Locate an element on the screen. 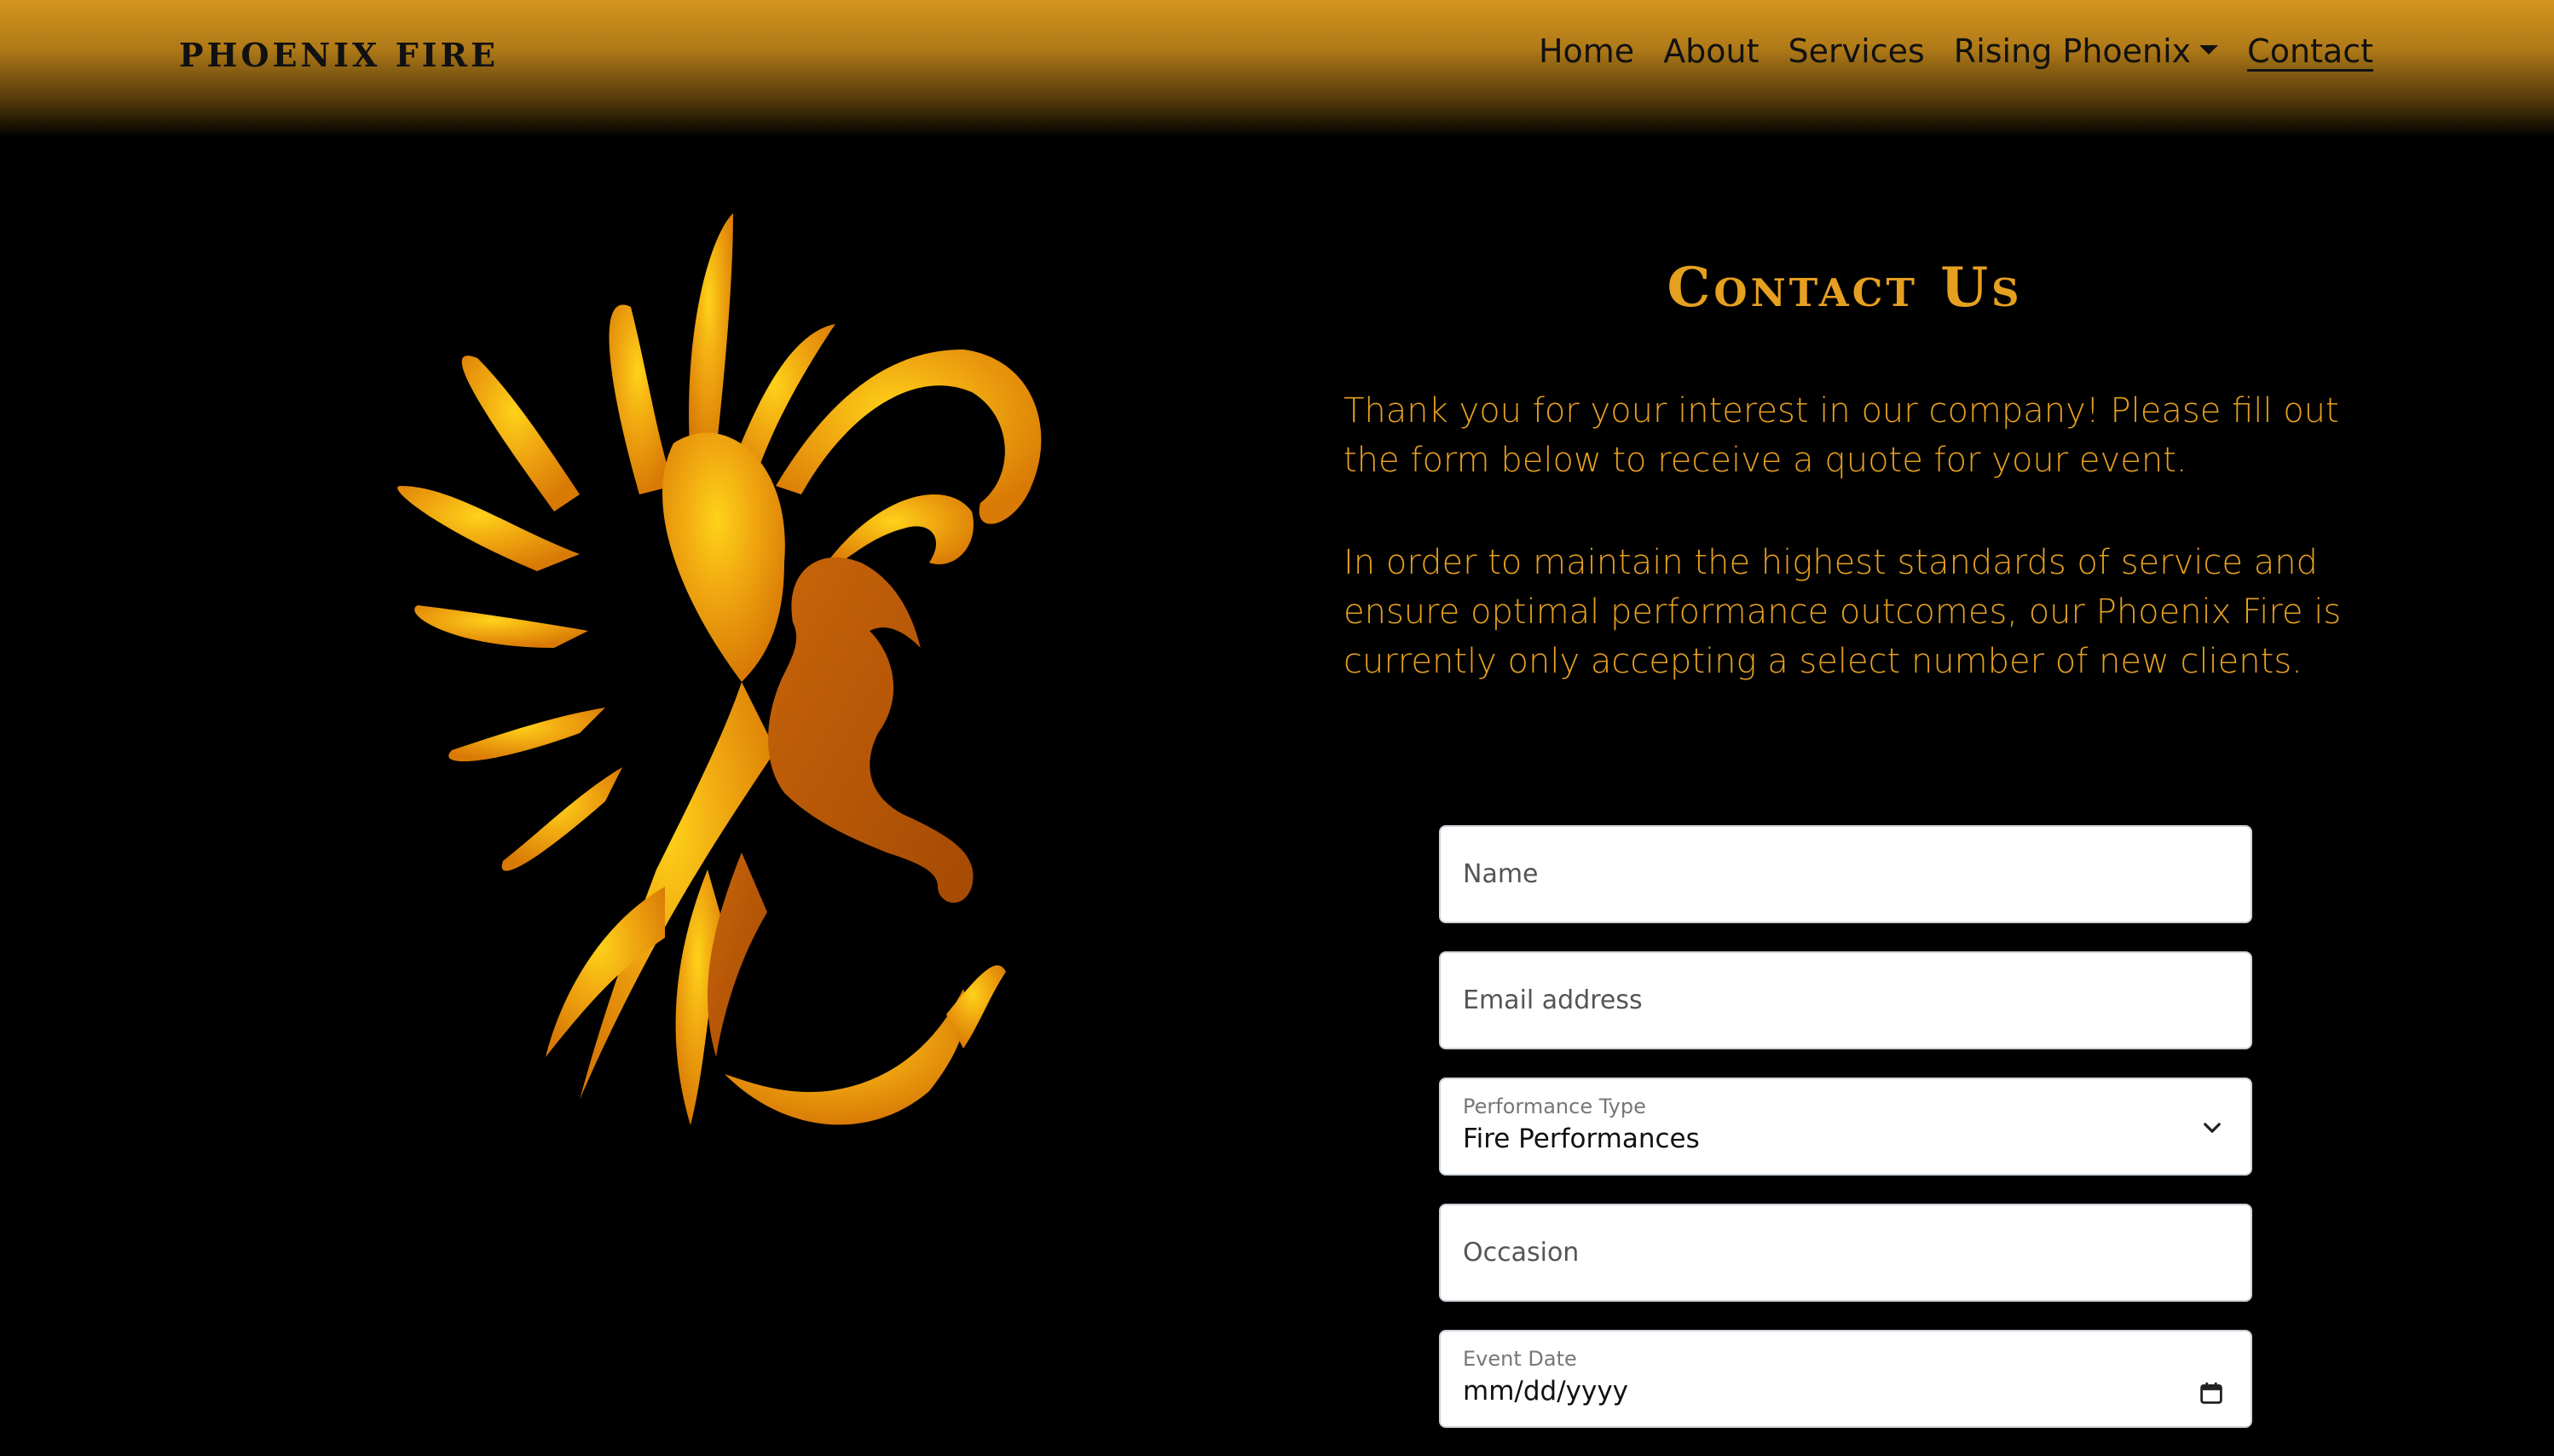 The width and height of the screenshot is (2554, 1456). email-field-wrapper is located at coordinates (1845, 1000).